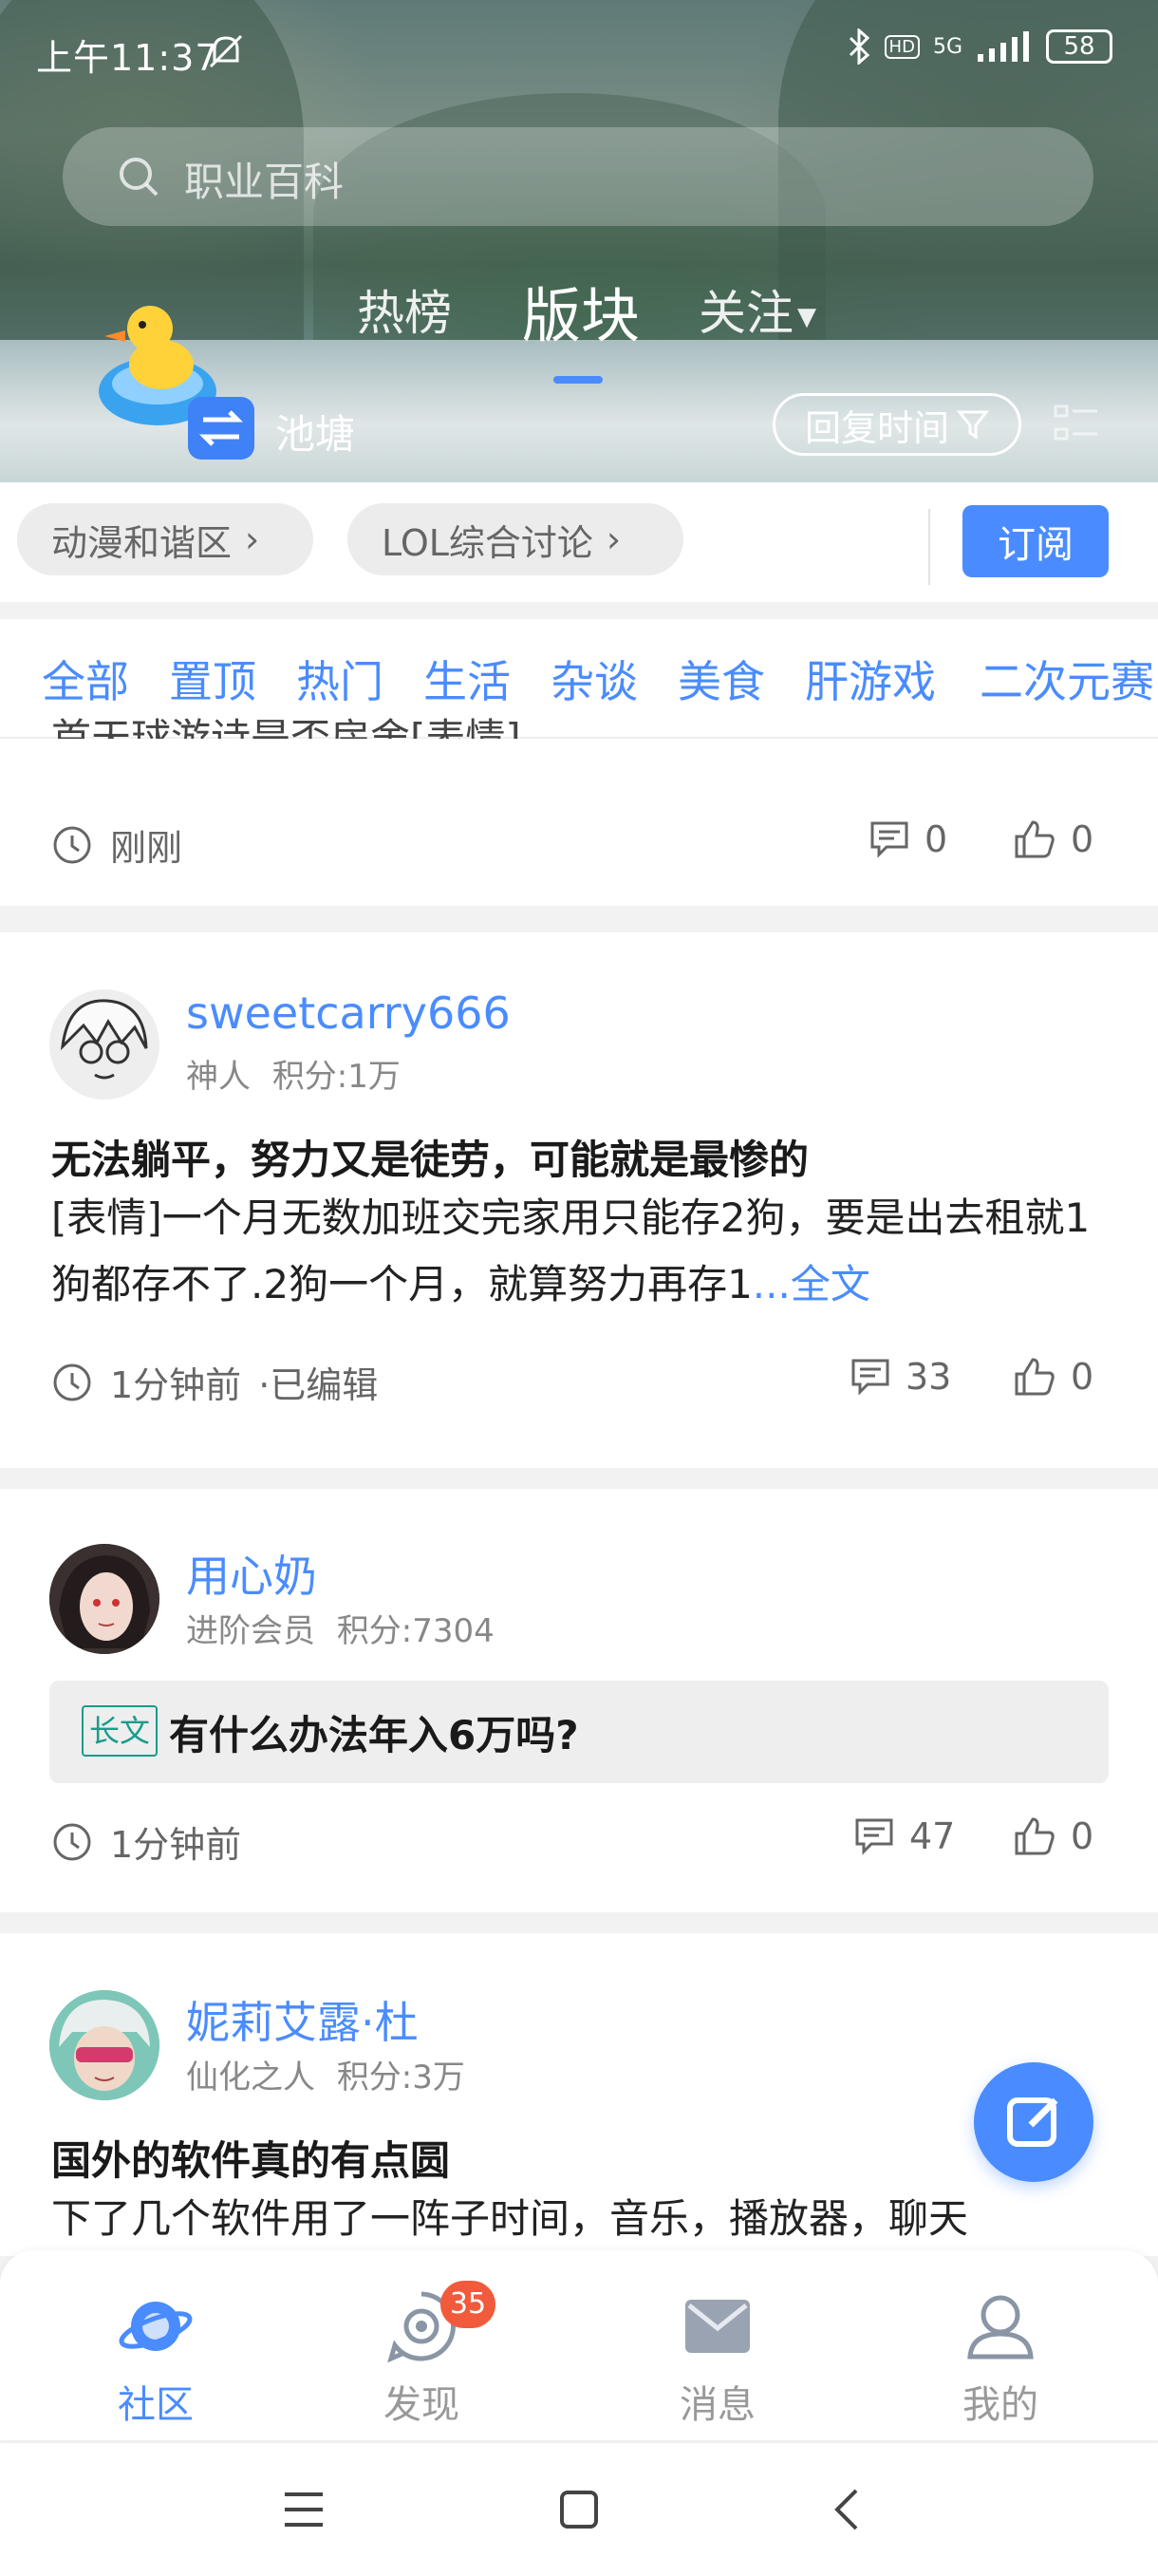  Describe the element at coordinates (139, 177) in the screenshot. I see `search-icon` at that location.